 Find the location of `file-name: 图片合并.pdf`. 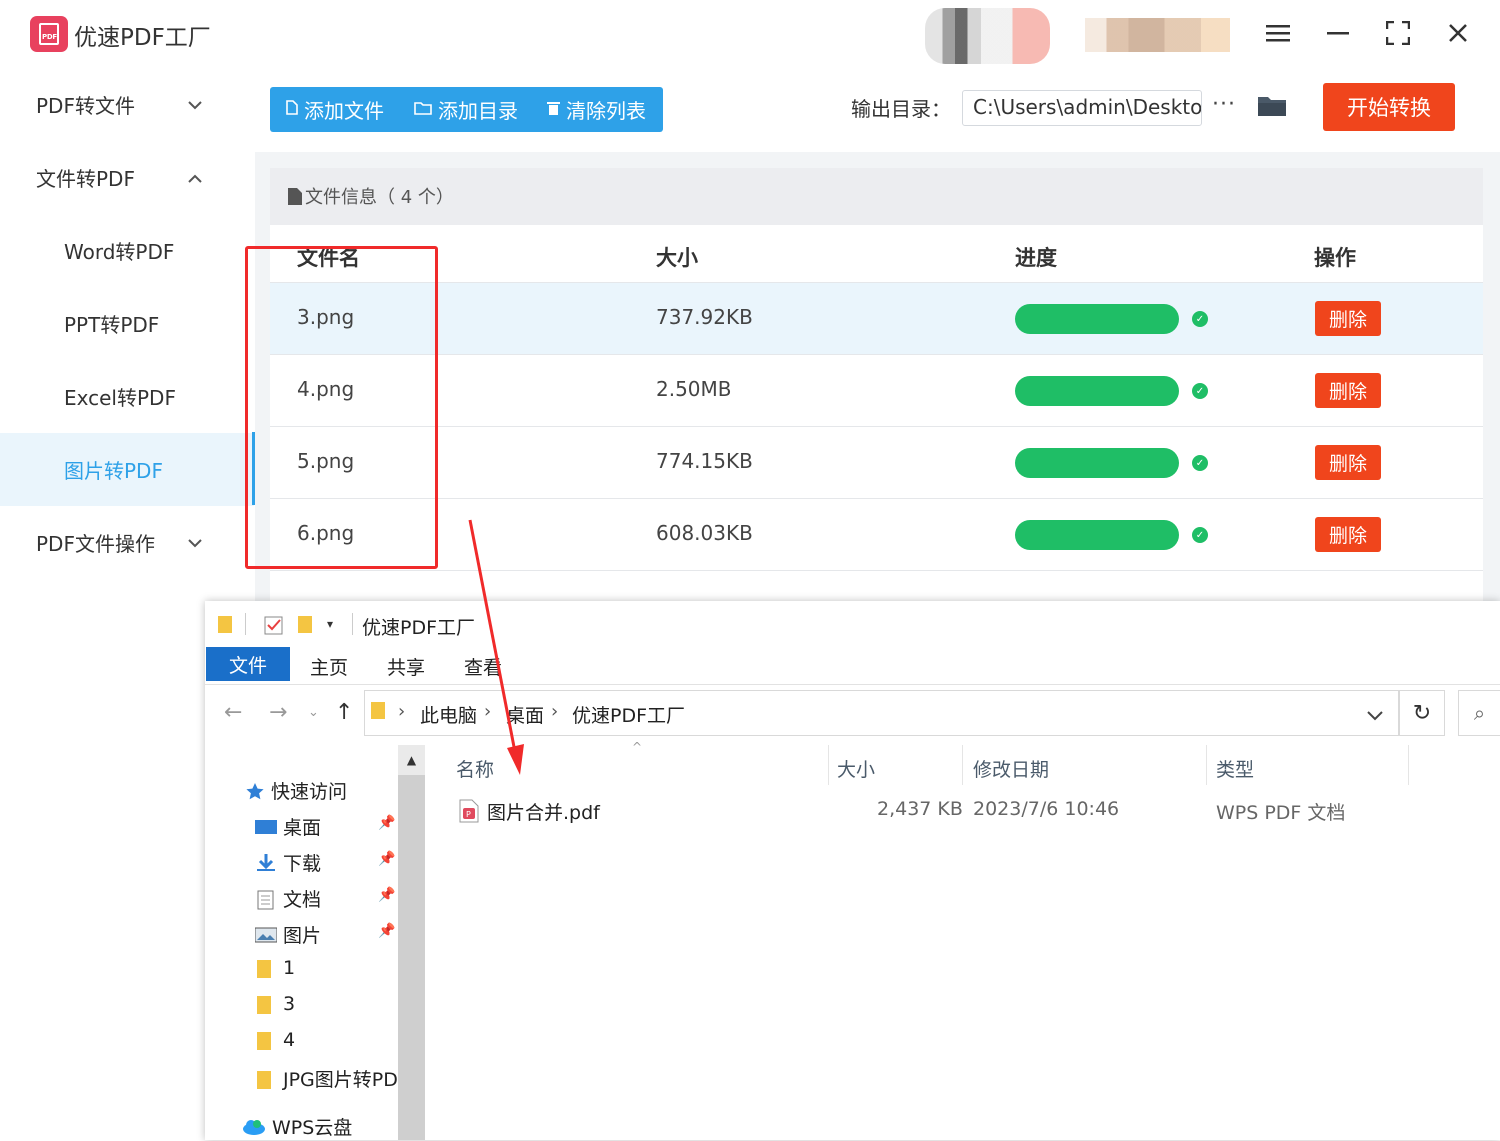

file-name: 图片合并.pdf is located at coordinates (543, 811).